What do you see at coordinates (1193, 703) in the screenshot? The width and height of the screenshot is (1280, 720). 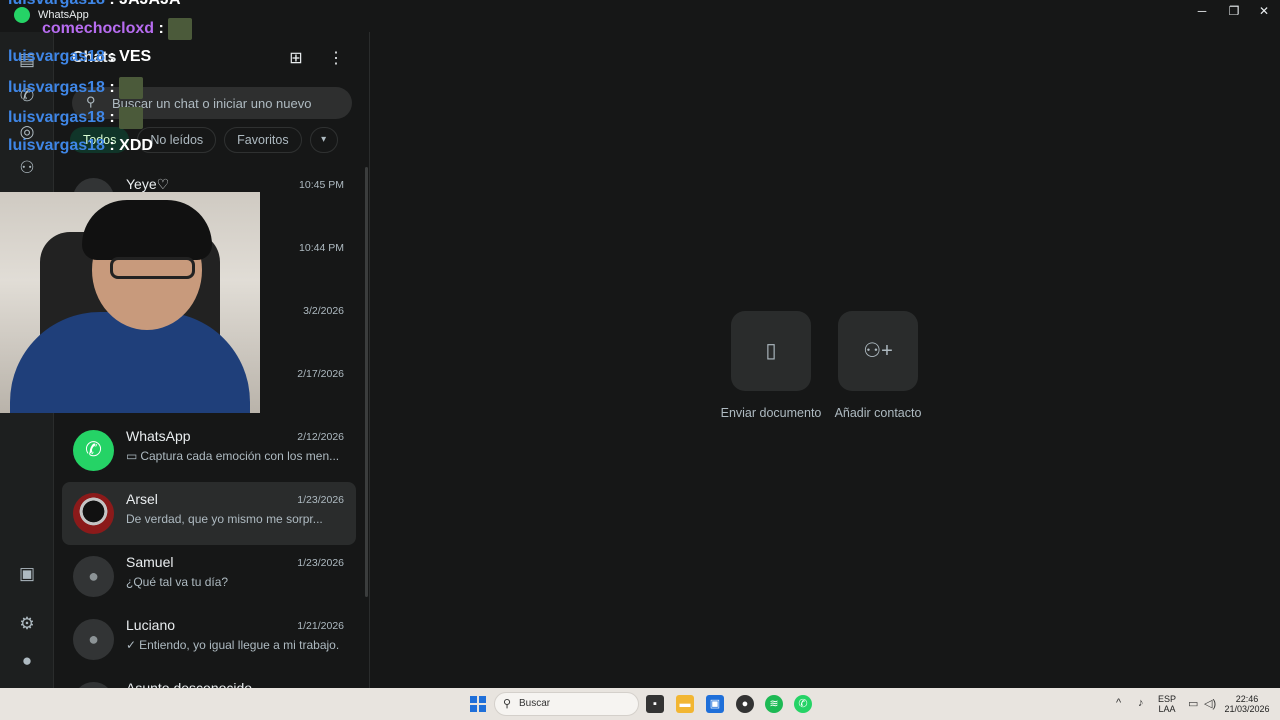 I see `network-icon: ▭` at bounding box center [1193, 703].